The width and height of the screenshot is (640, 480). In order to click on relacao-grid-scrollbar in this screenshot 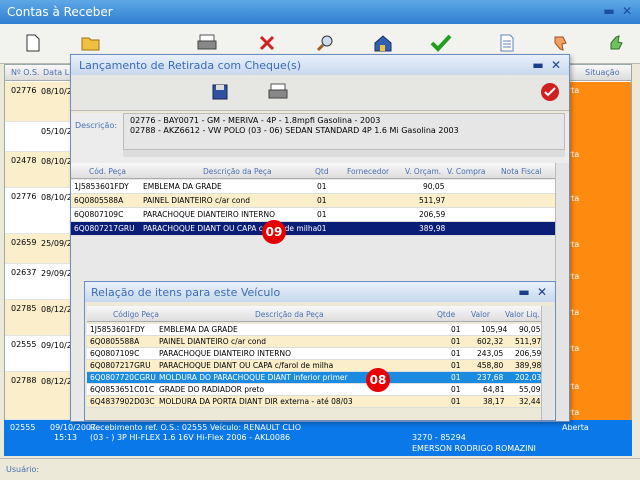, I will do `click(547, 363)`.